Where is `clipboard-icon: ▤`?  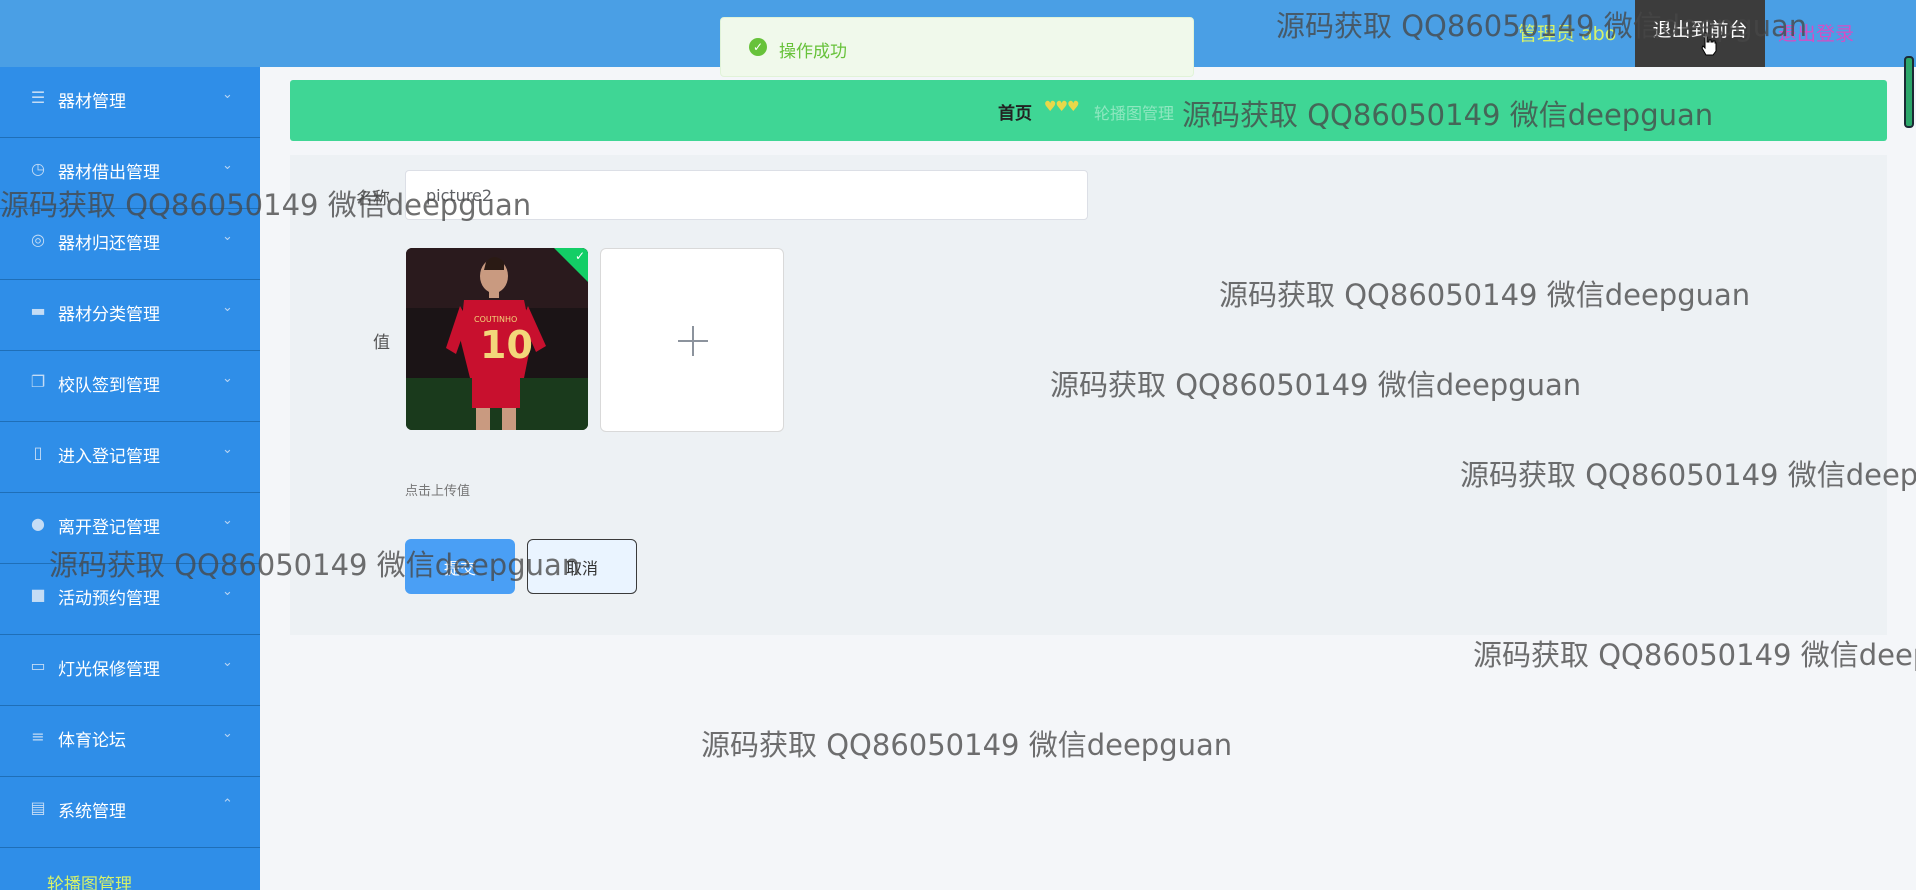
clipboard-icon: ▤ is located at coordinates (38, 807).